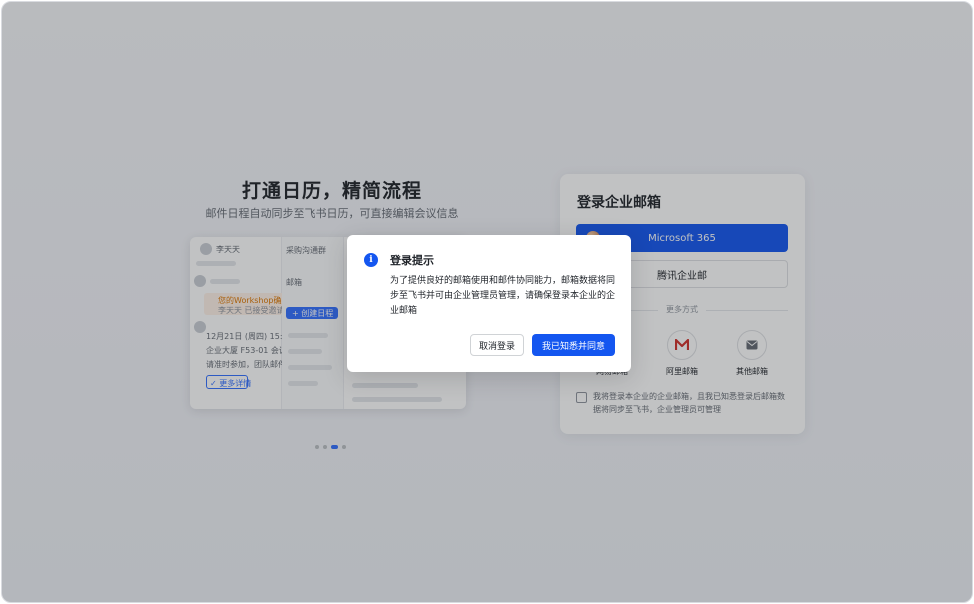 This screenshot has height=604, width=974. I want to click on info-icon: i, so click(371, 260).